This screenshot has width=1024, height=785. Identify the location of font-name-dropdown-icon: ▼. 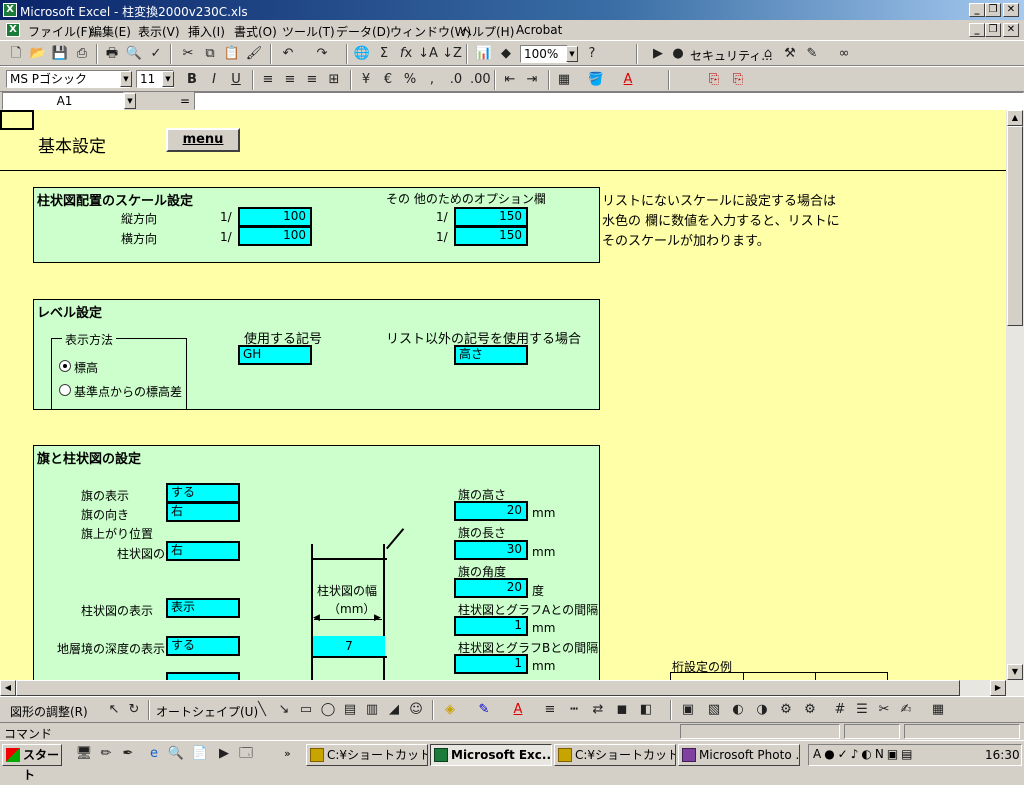
(126, 79).